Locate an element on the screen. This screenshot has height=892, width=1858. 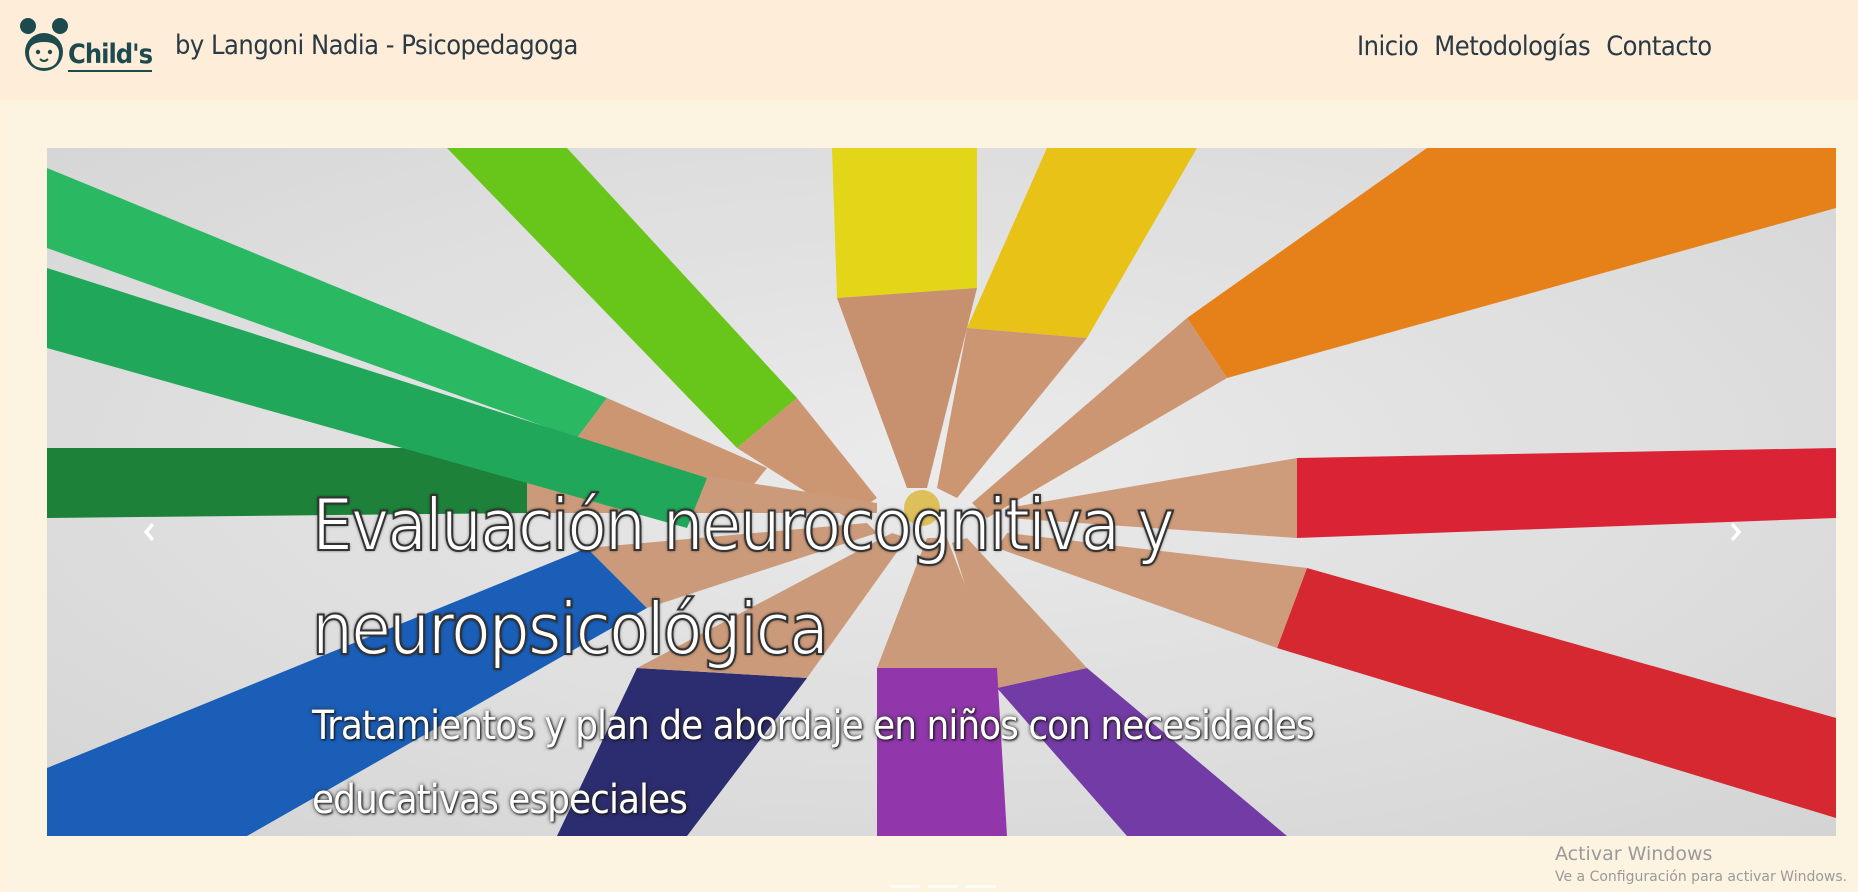
chevron-right-icon is located at coordinates (1736, 532).